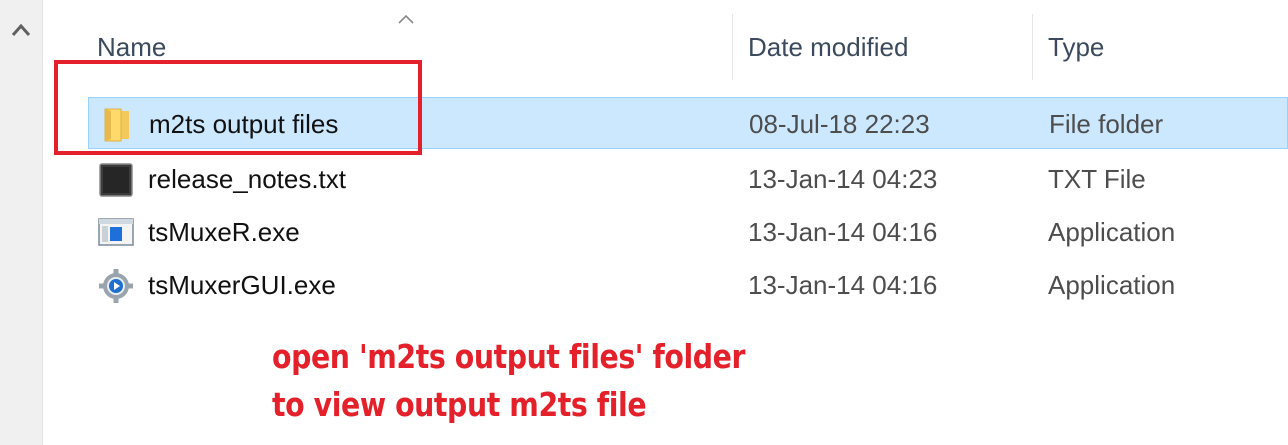 This screenshot has height=445, width=1288. Describe the element at coordinates (406, 19) in the screenshot. I see `sort-ascending-icon` at that location.